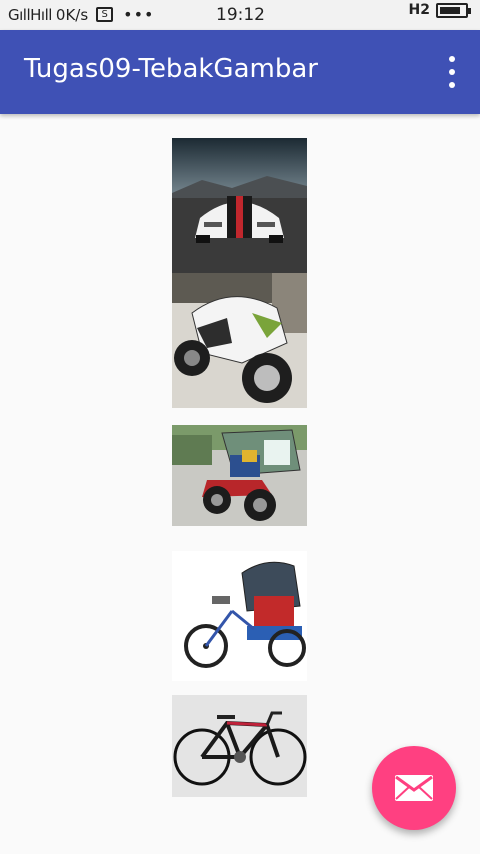 This screenshot has height=854, width=480. What do you see at coordinates (450, 10) in the screenshot?
I see `battery-level` at bounding box center [450, 10].